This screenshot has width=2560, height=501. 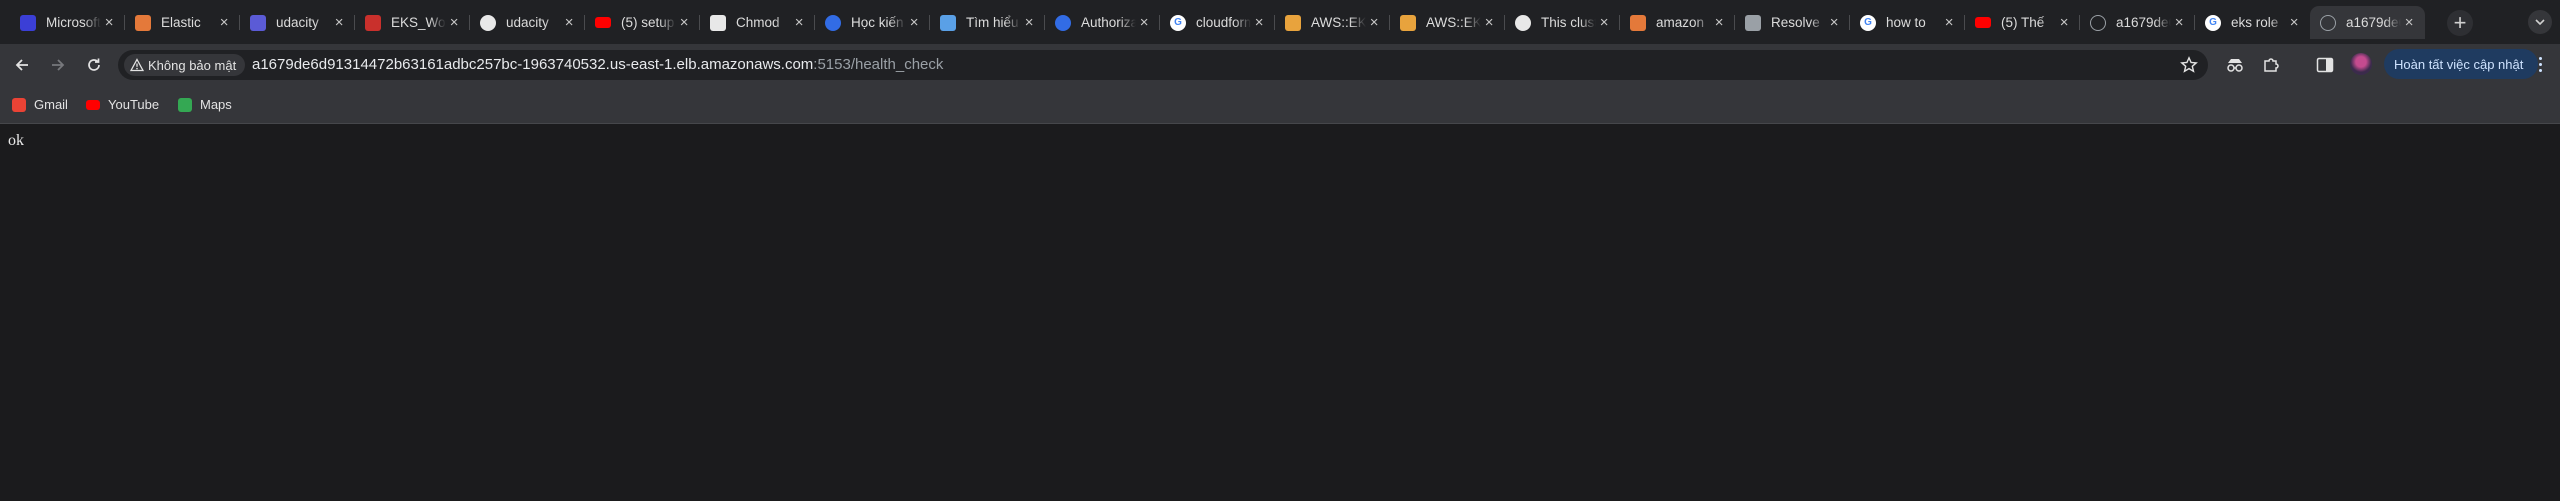 I want to click on chmod-icon, so click(x=718, y=22).